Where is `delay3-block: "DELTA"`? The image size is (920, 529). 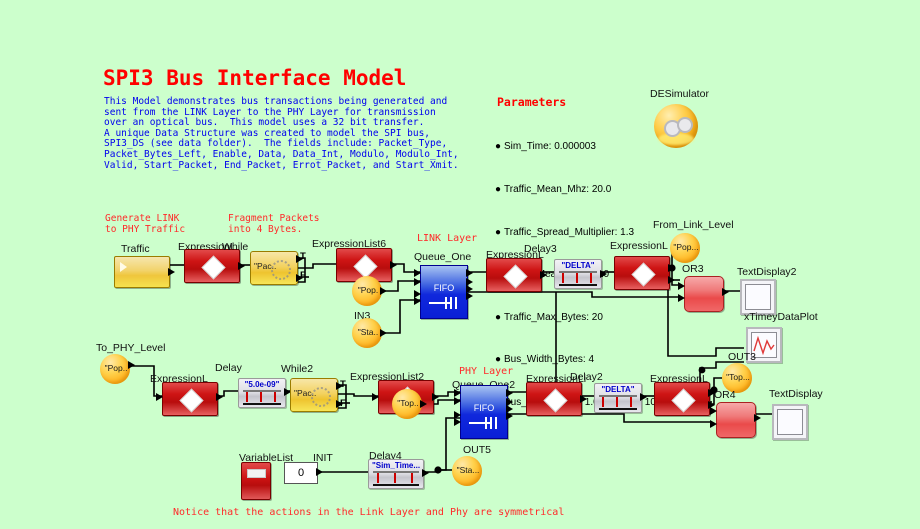
delay3-block: "DELTA" is located at coordinates (580, 274).